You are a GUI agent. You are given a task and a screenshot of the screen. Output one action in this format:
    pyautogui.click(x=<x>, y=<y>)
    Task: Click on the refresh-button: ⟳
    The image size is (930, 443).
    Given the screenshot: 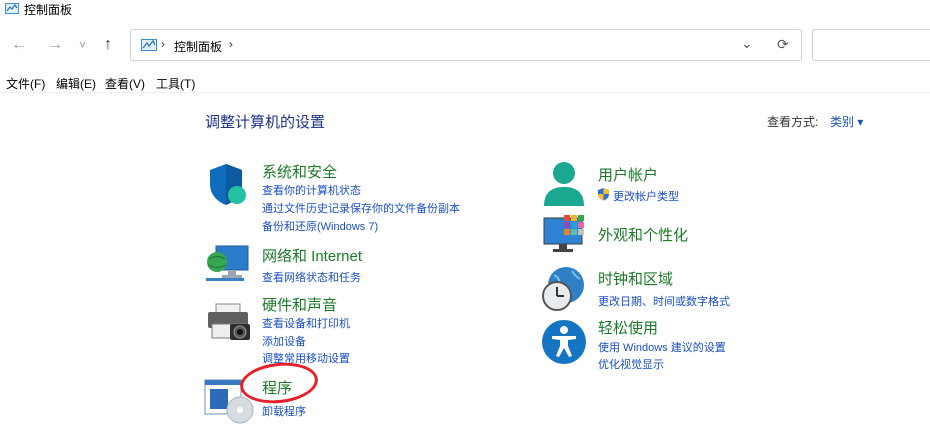 What is the action you would take?
    pyautogui.click(x=783, y=44)
    